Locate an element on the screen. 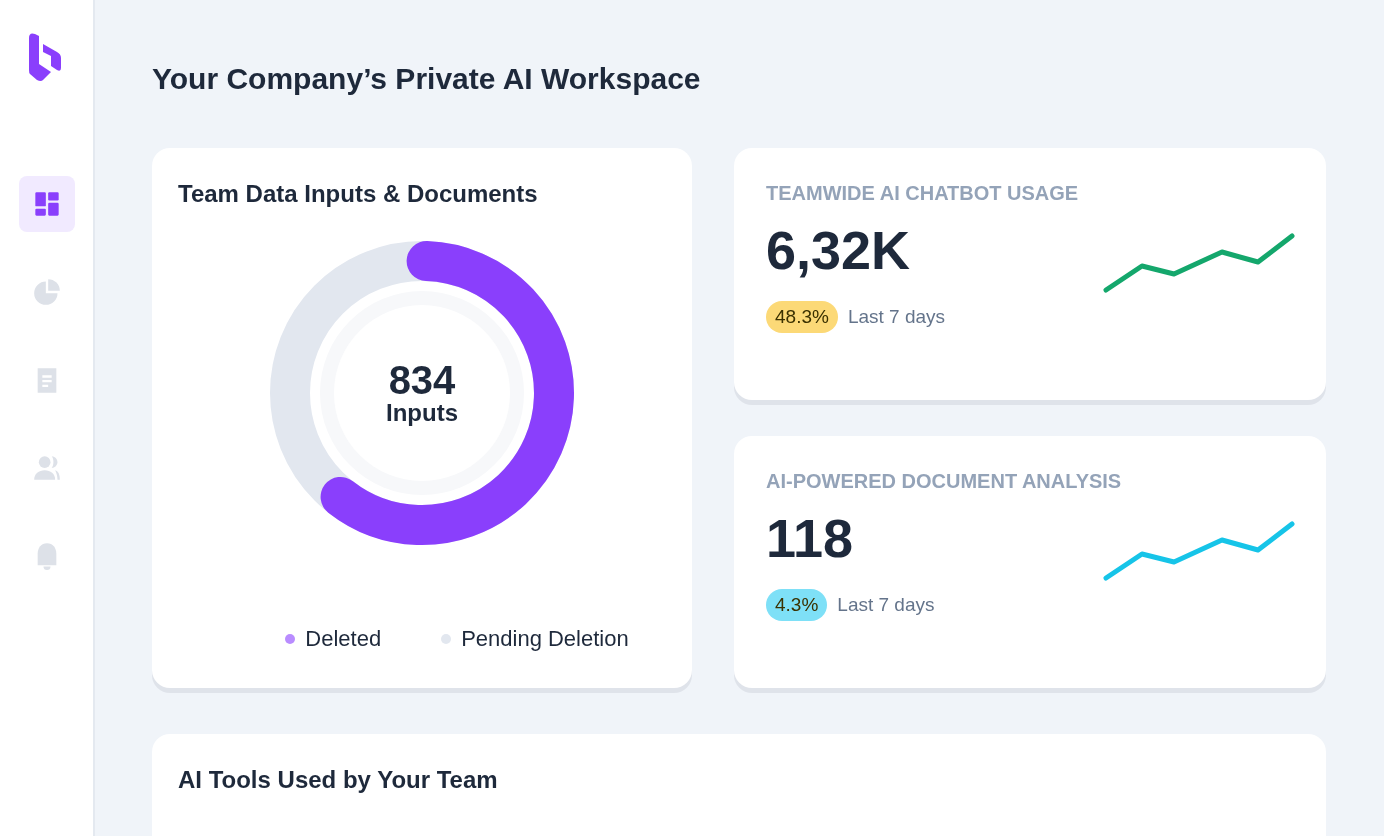  legend-label: Pending Deletion is located at coordinates (545, 639).